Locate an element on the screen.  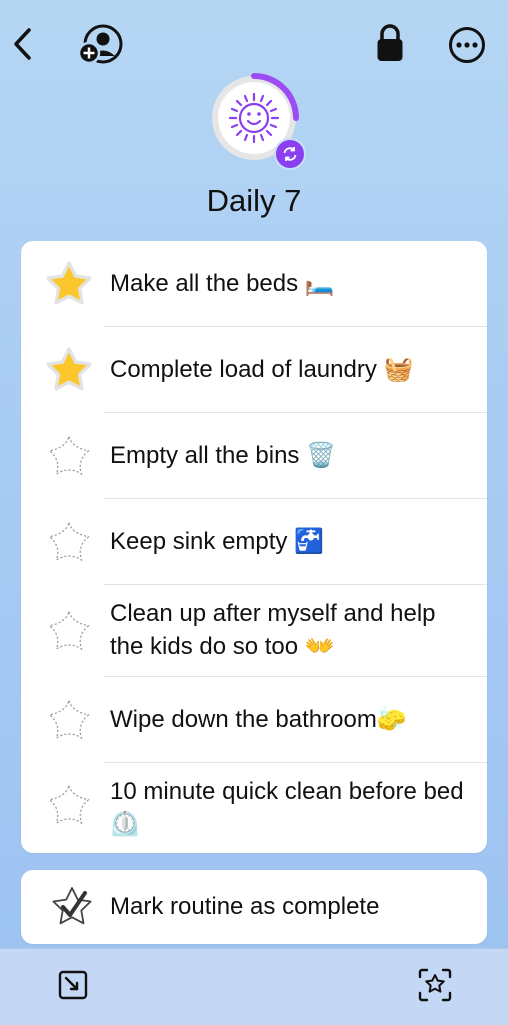
star-scan-button is located at coordinates (435, 985).